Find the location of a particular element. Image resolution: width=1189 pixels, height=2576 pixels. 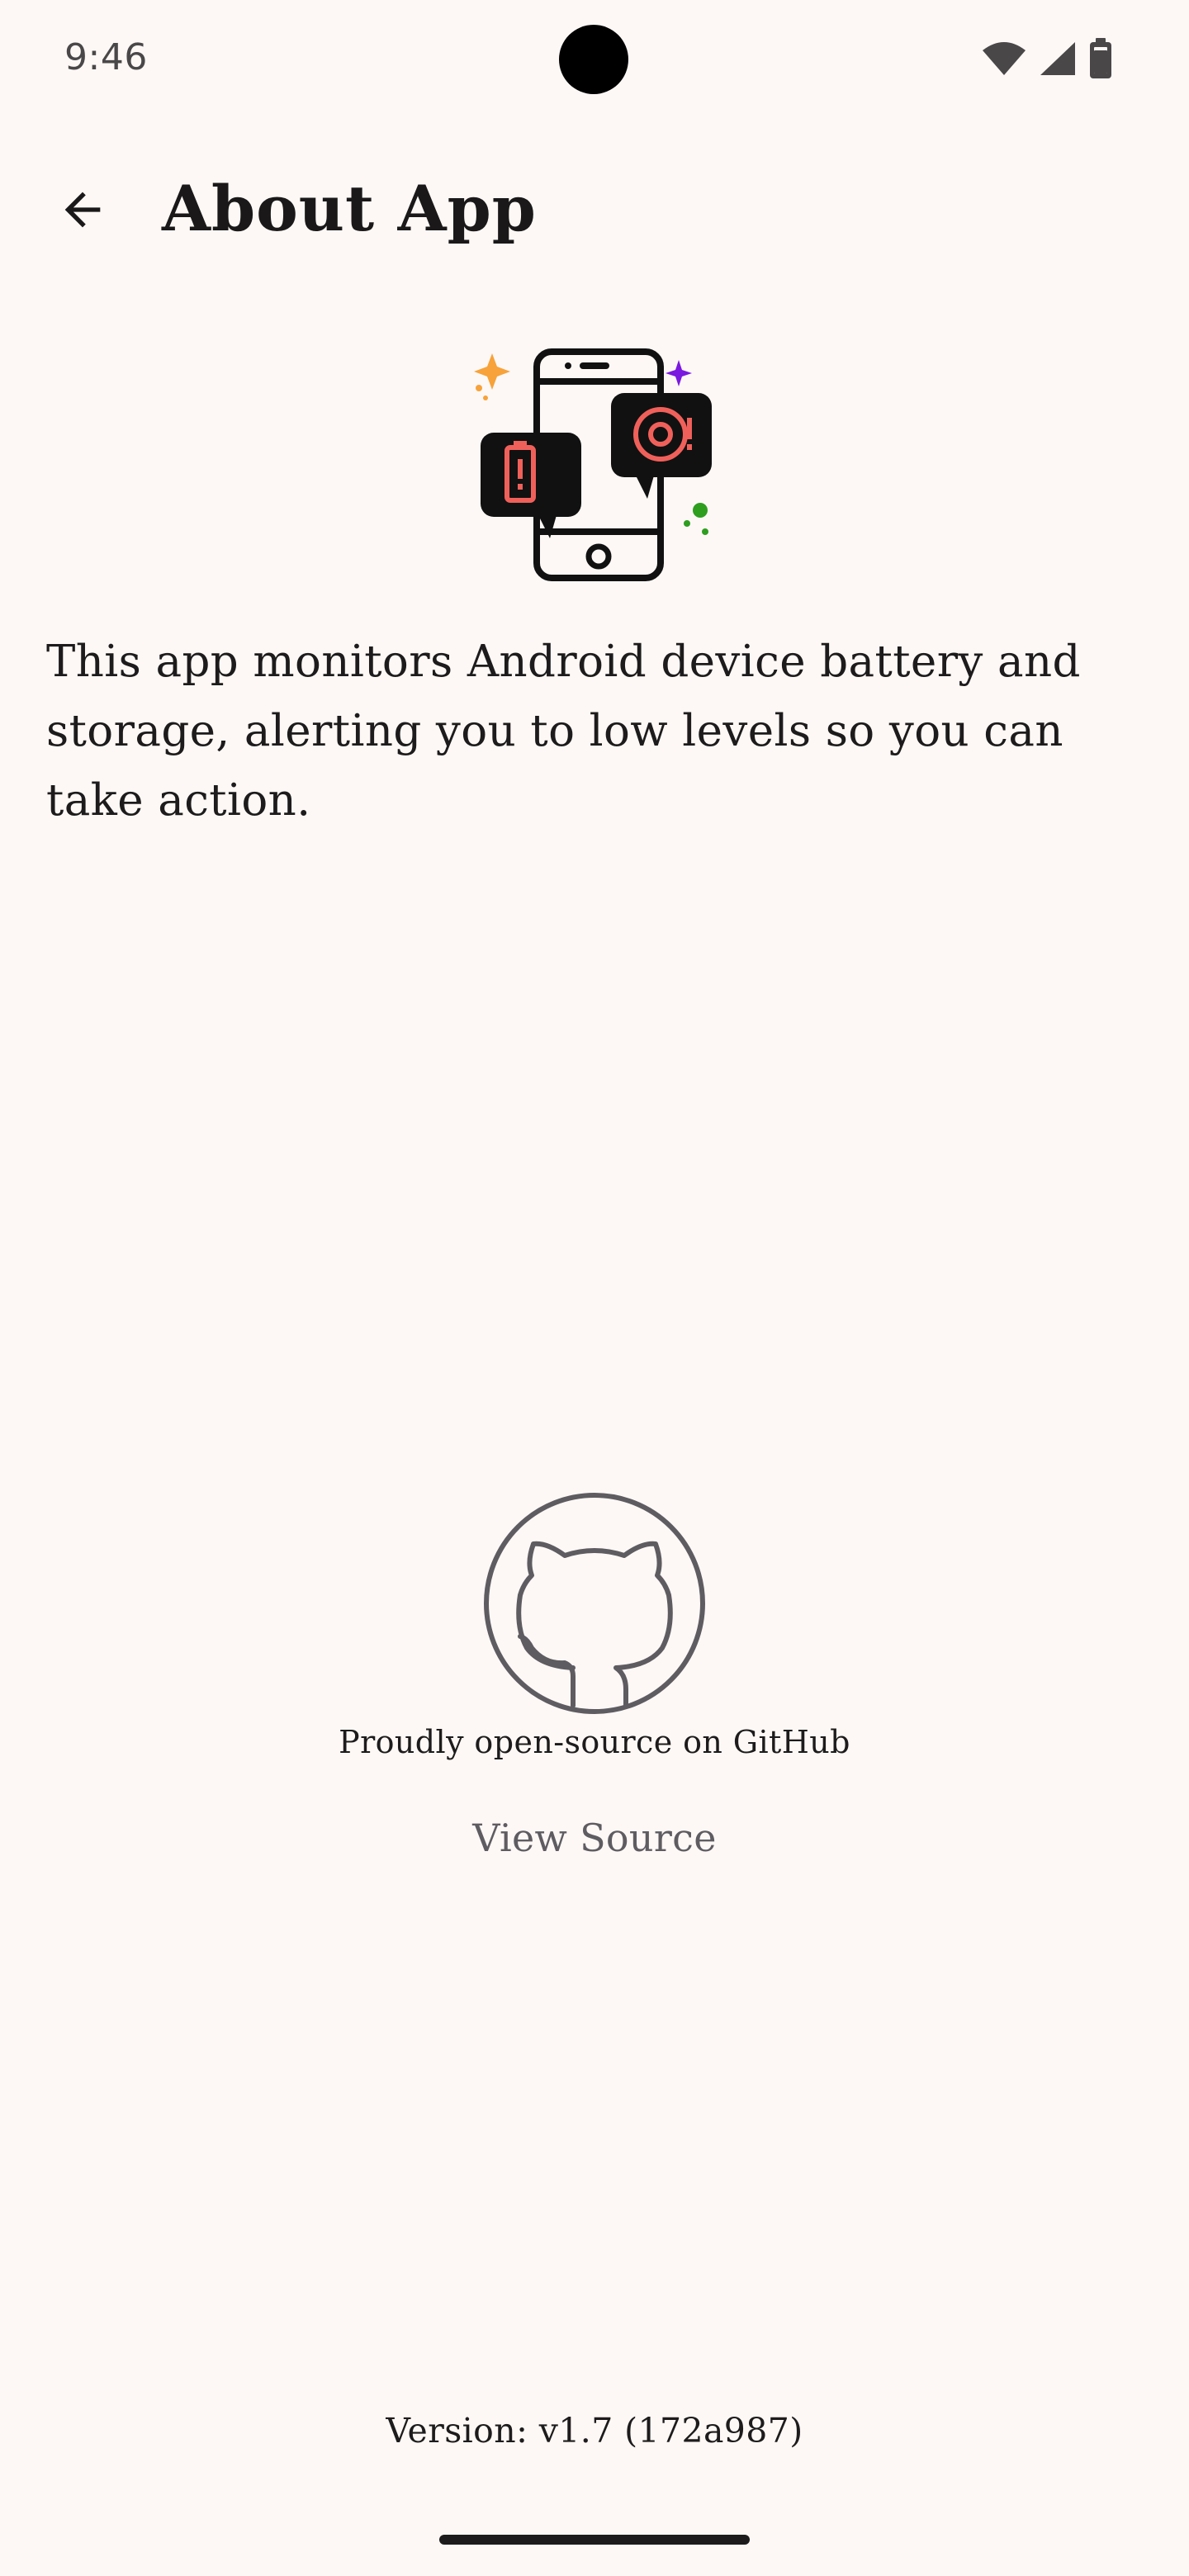

phone-alerts-illustration is located at coordinates (594, 464).